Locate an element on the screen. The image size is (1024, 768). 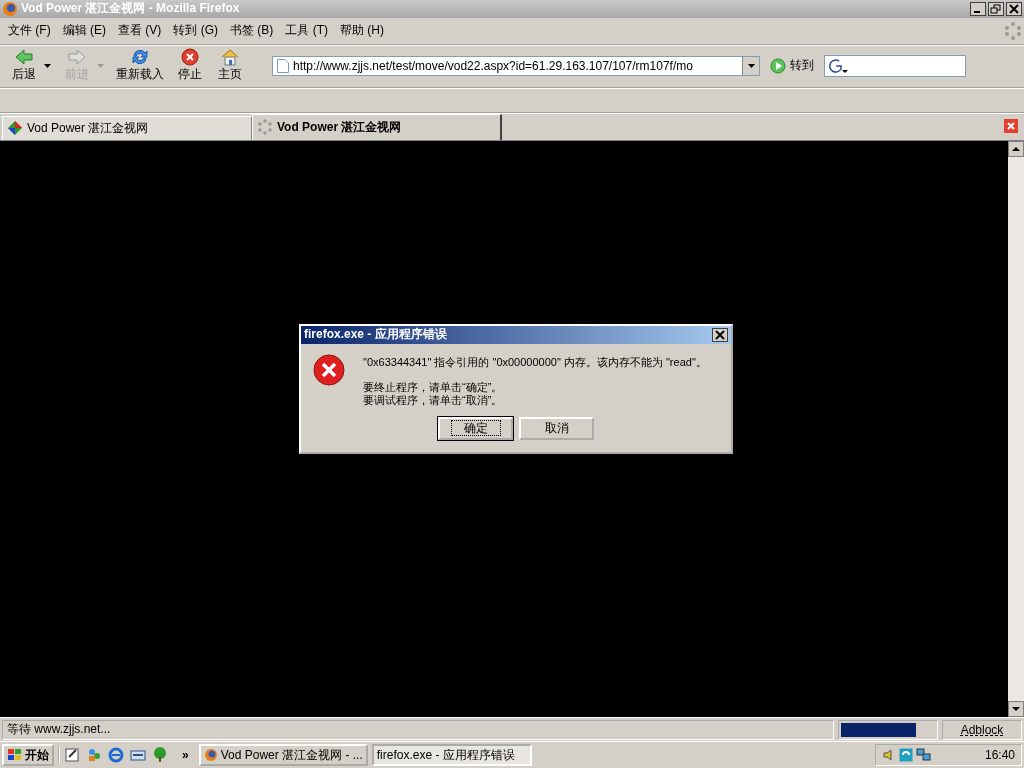
page-icon is located at coordinates (283, 65).